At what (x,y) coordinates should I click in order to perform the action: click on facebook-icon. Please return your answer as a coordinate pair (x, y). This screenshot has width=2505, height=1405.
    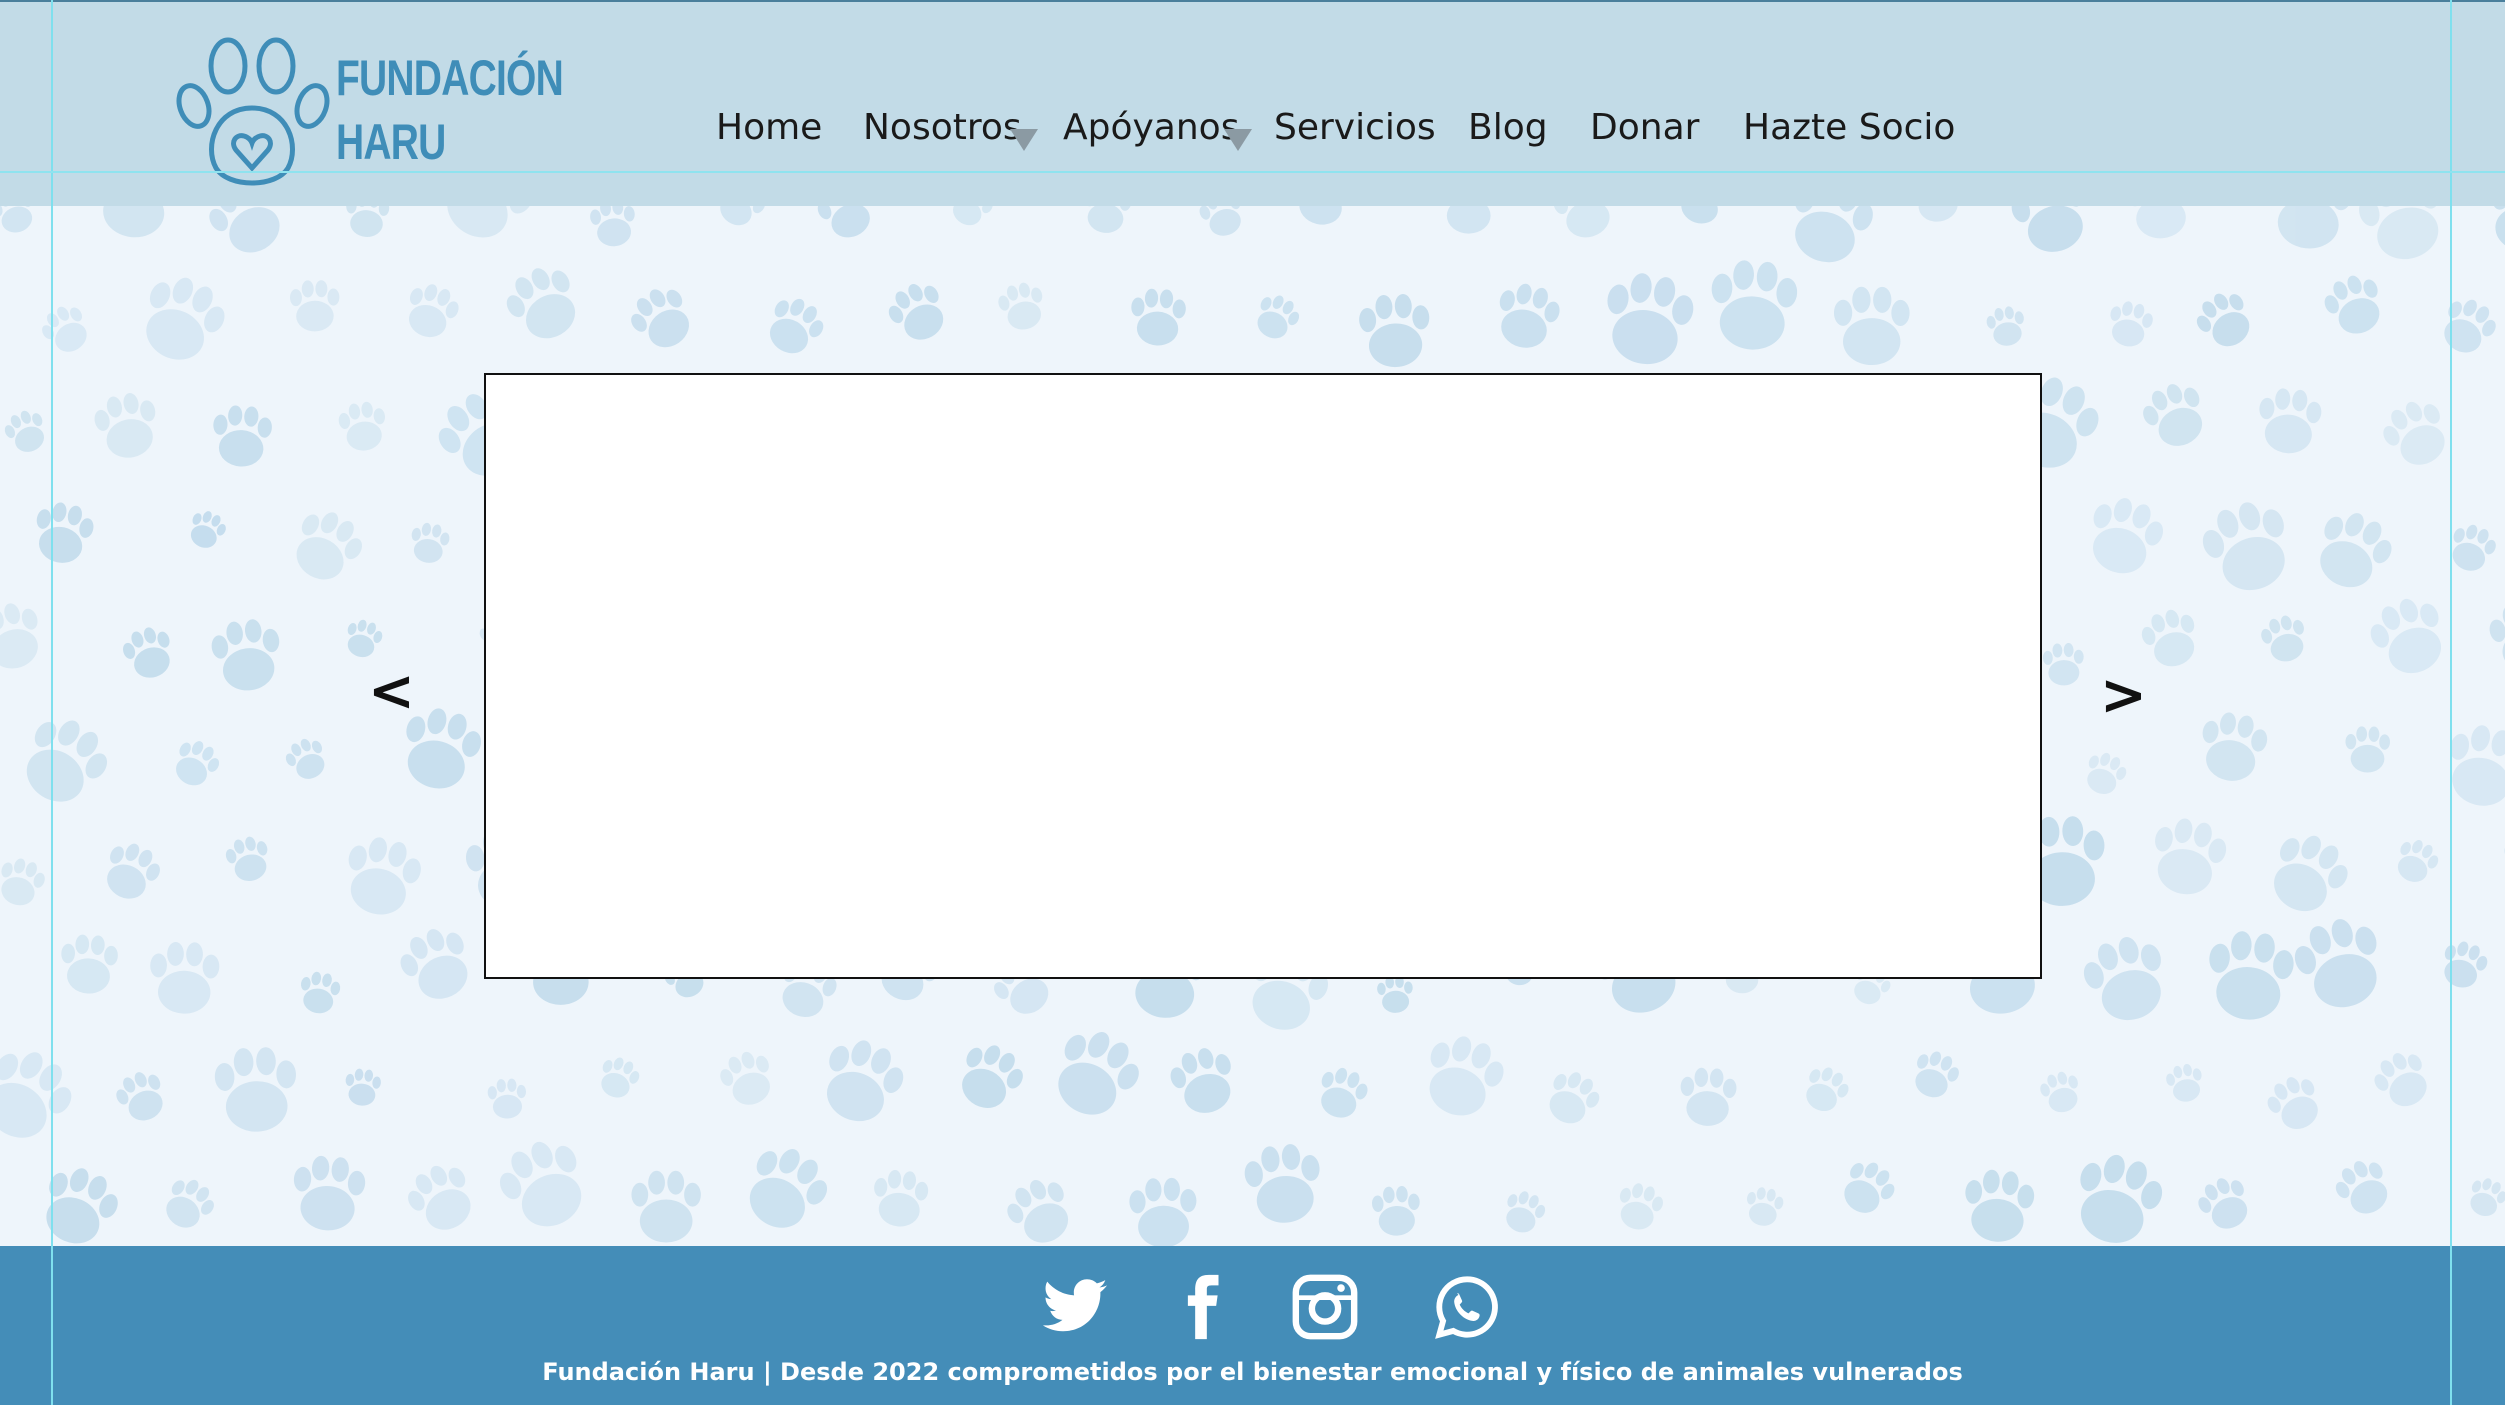
    Looking at the image, I should click on (1201, 1307).